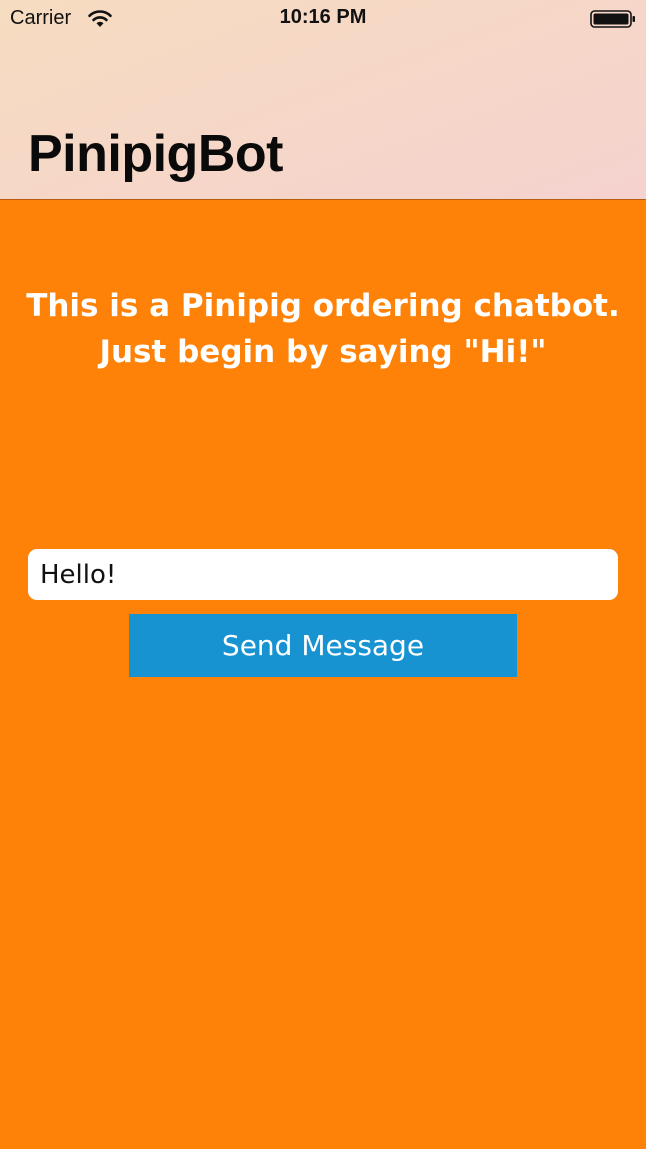 This screenshot has width=646, height=1149. Describe the element at coordinates (155, 154) in the screenshot. I see `page-title: PinipigBot` at that location.